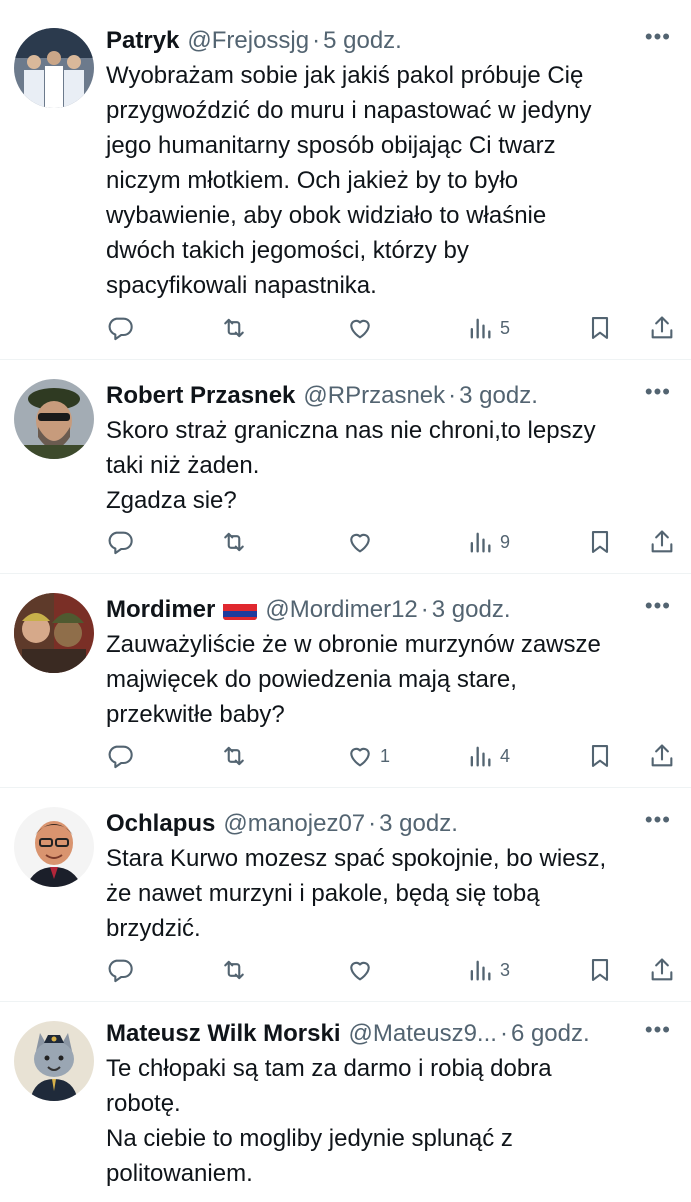  I want to click on tweet-header: Ochlapus @manojez07 · 3 godz., so click(388, 824).